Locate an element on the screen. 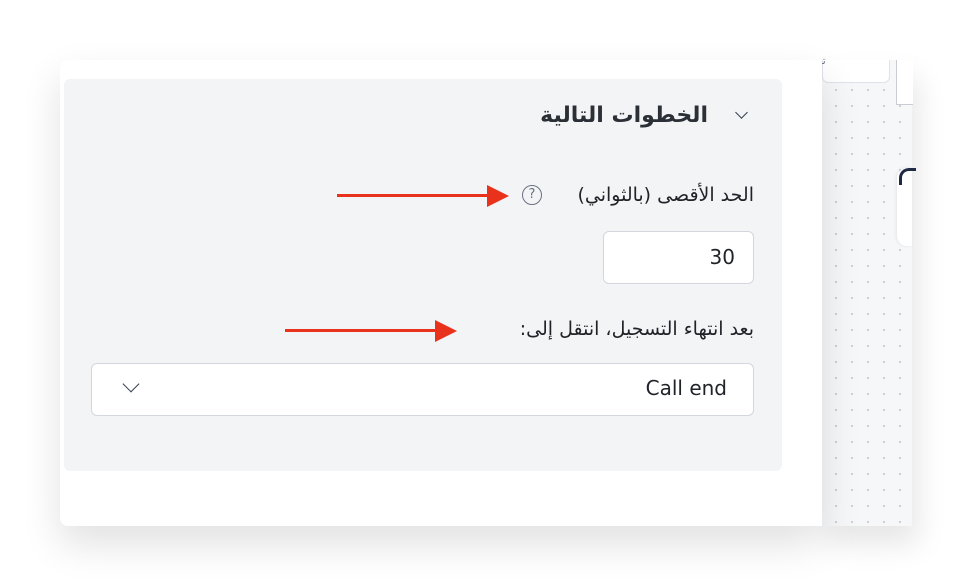  canvas-node-icon is located at coordinates (907, 176).